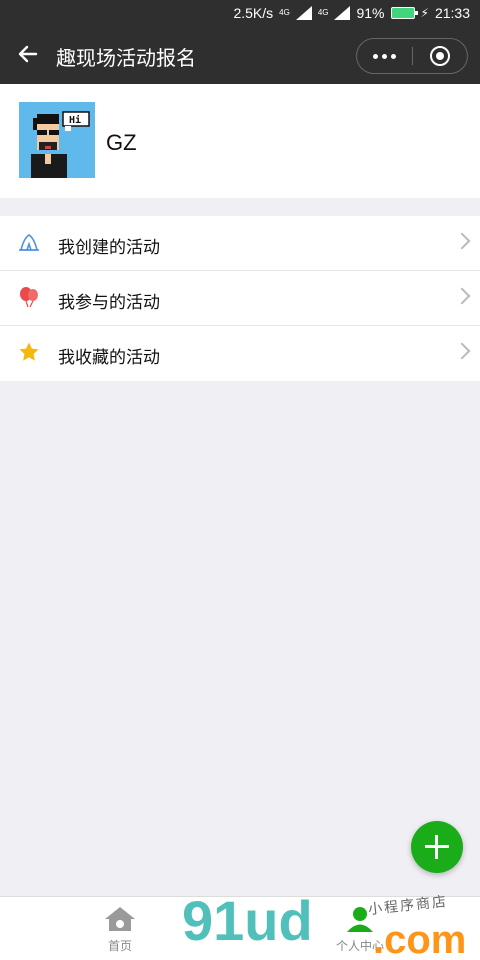  I want to click on close-miniprogram-button, so click(440, 56).